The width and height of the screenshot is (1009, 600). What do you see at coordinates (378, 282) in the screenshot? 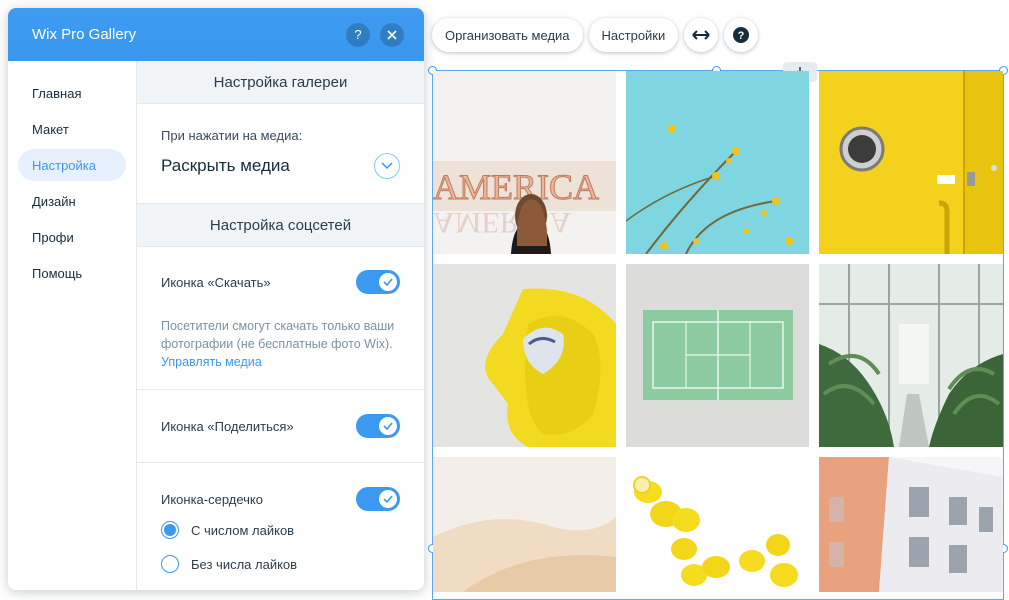
I see `download-toggle` at bounding box center [378, 282].